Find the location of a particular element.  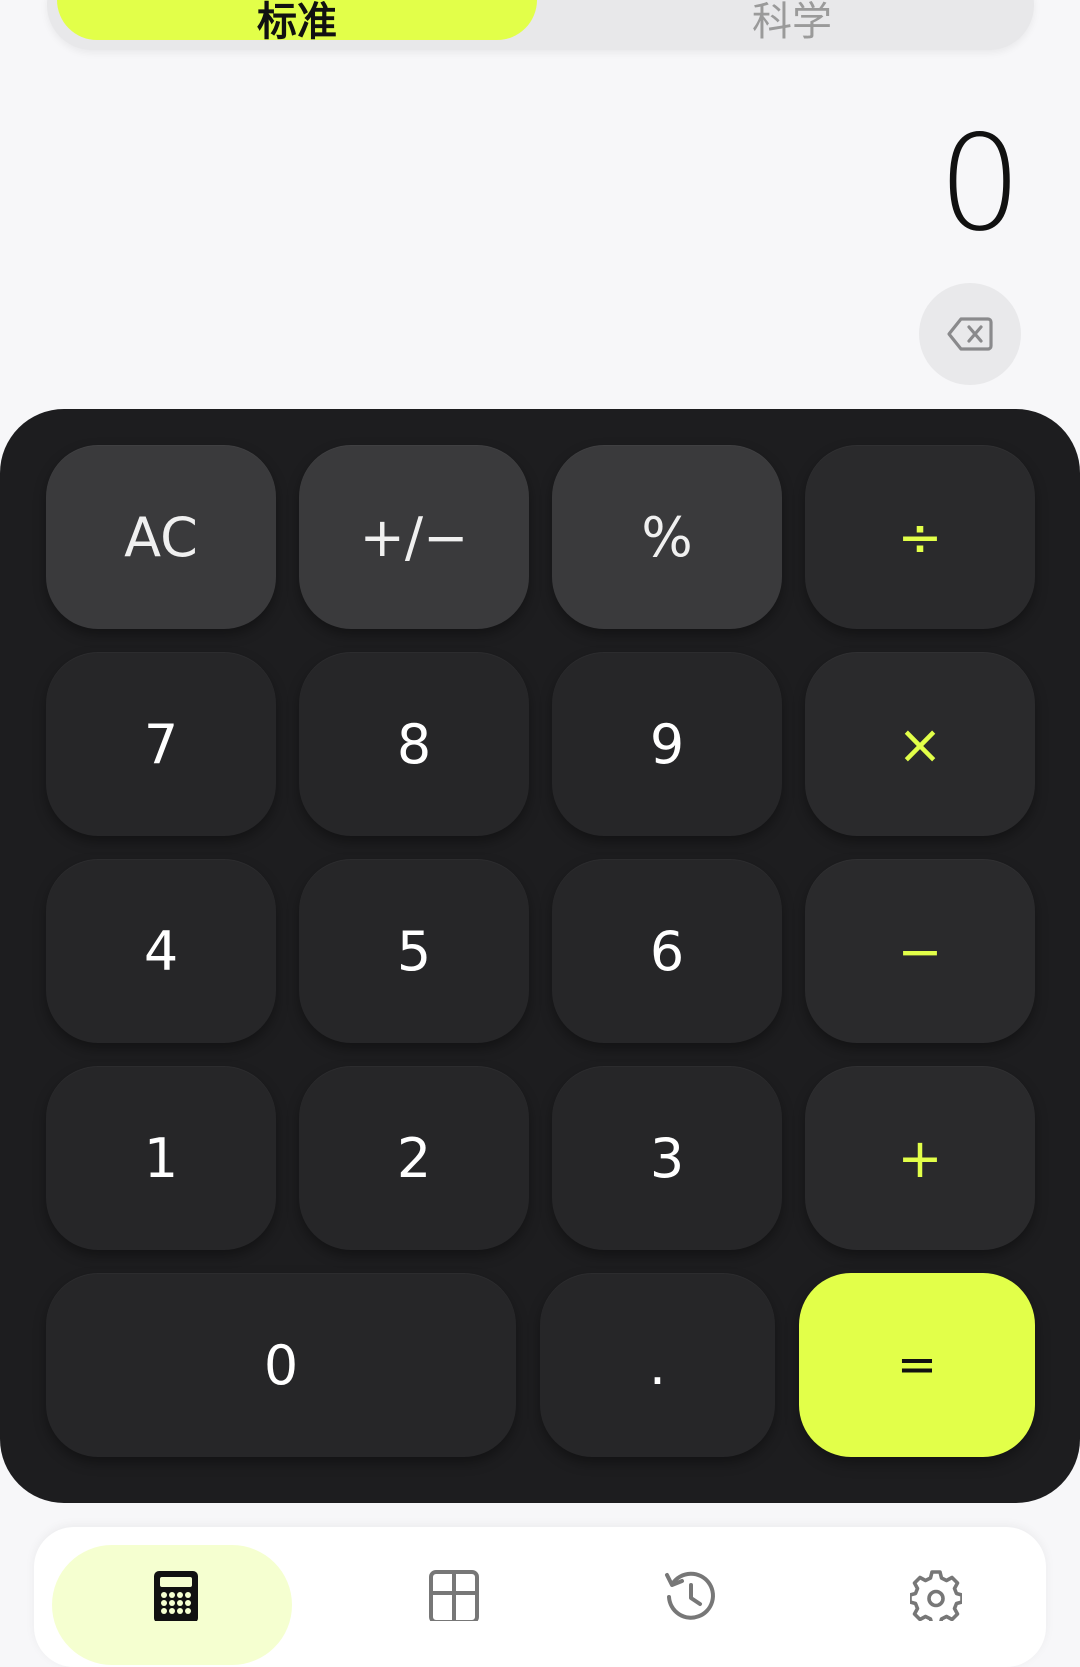

tab-standard: 标准 is located at coordinates (297, 22).